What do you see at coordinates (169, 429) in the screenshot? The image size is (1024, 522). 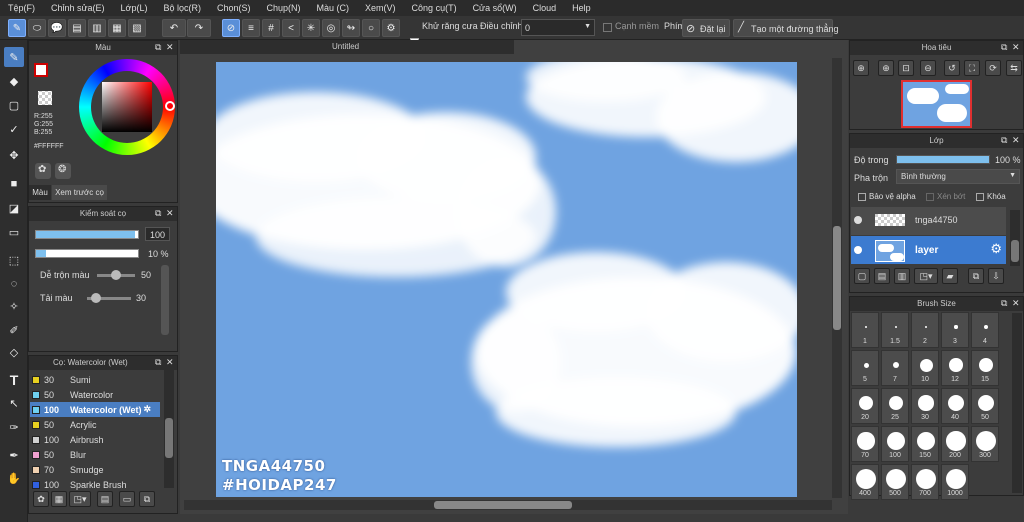 I see `brush-list-scrollbar` at bounding box center [169, 429].